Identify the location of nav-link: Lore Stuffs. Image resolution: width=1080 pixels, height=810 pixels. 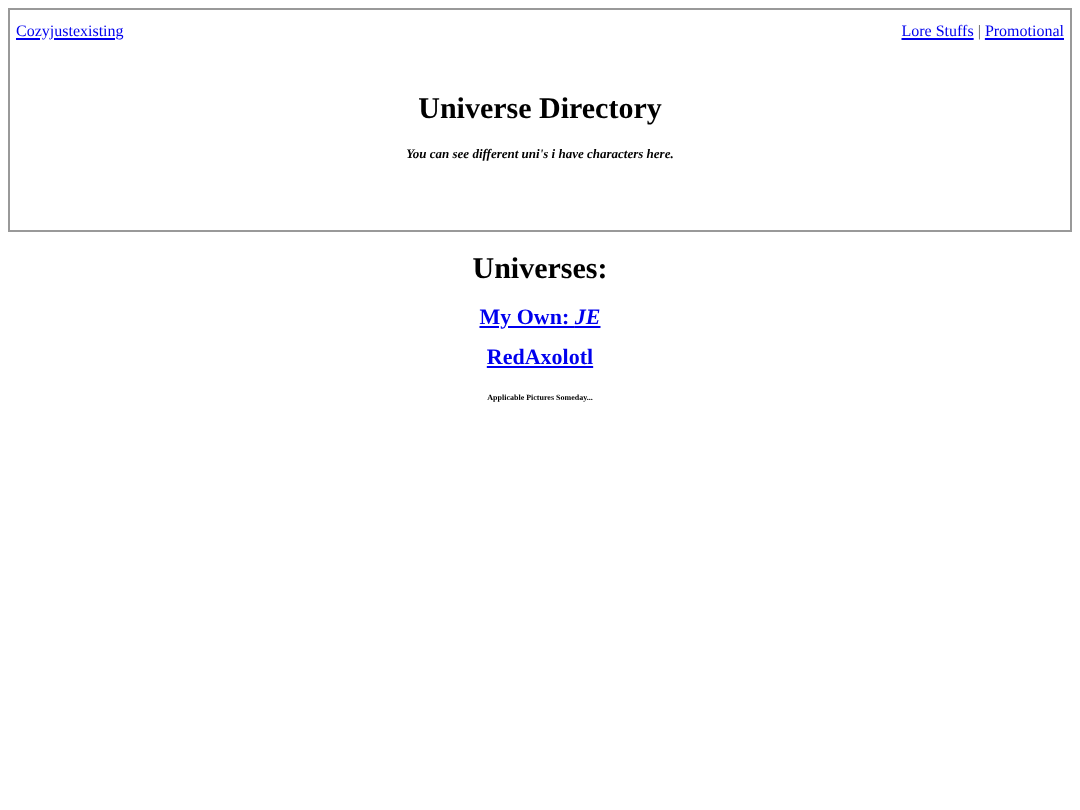
(937, 32).